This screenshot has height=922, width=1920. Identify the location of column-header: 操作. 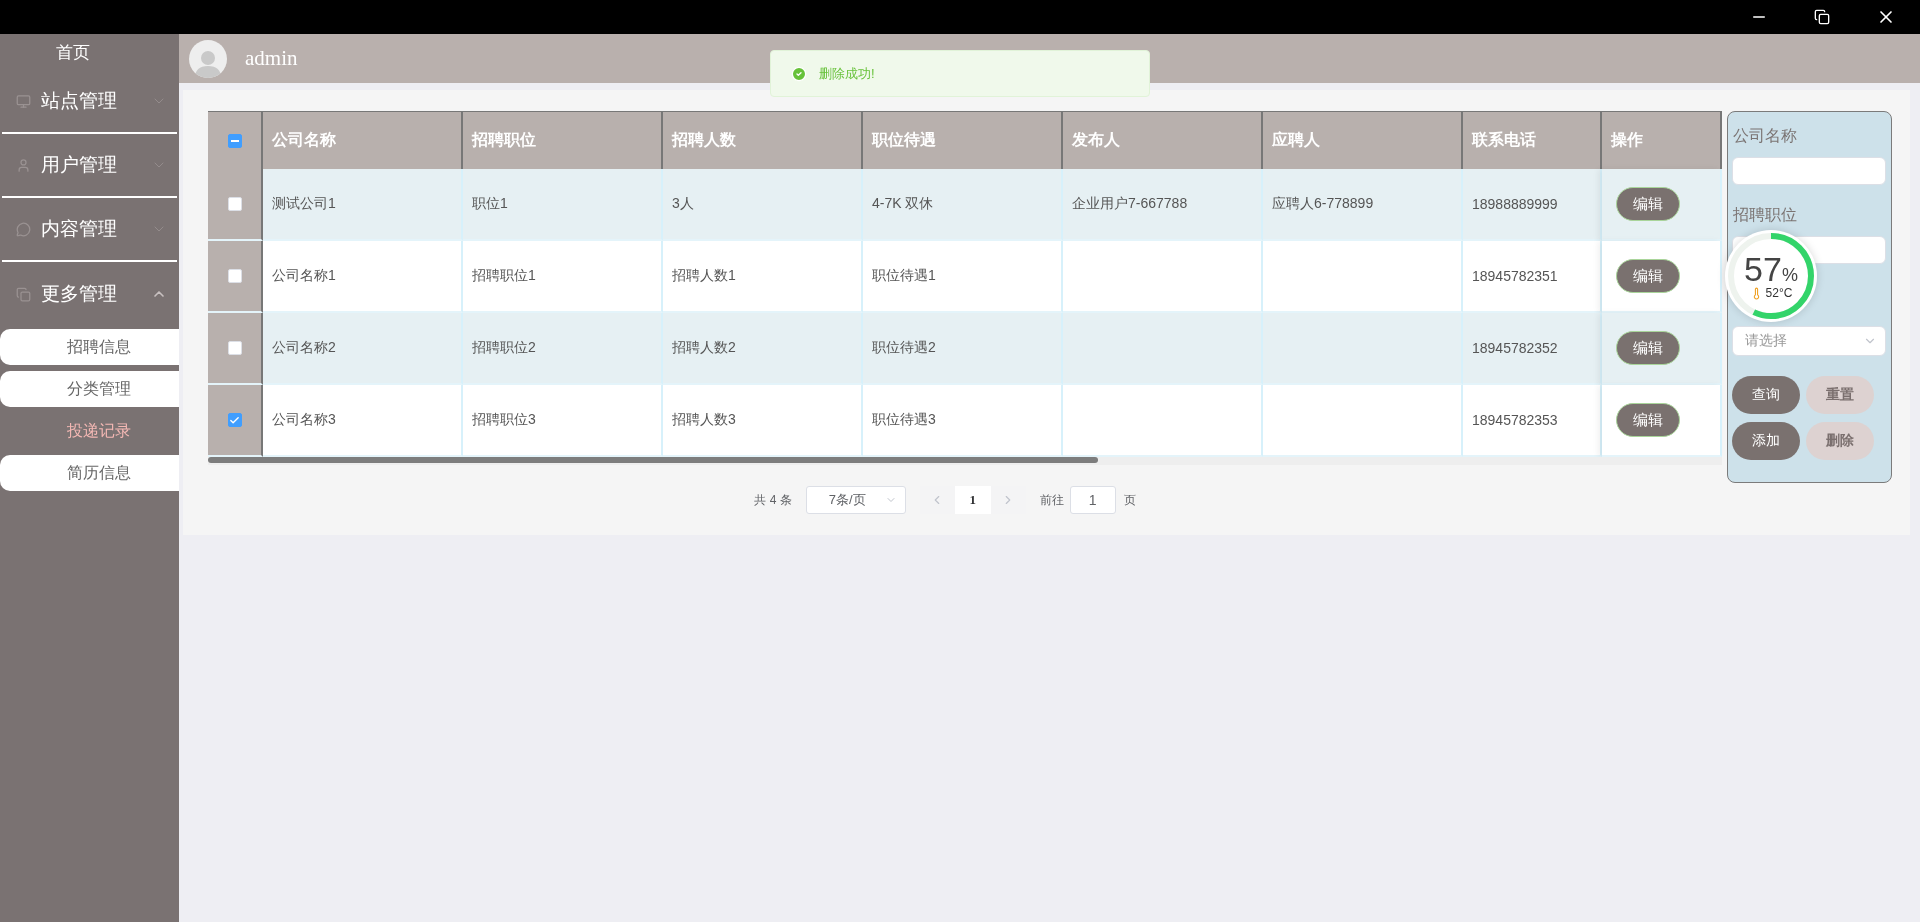
(1662, 140).